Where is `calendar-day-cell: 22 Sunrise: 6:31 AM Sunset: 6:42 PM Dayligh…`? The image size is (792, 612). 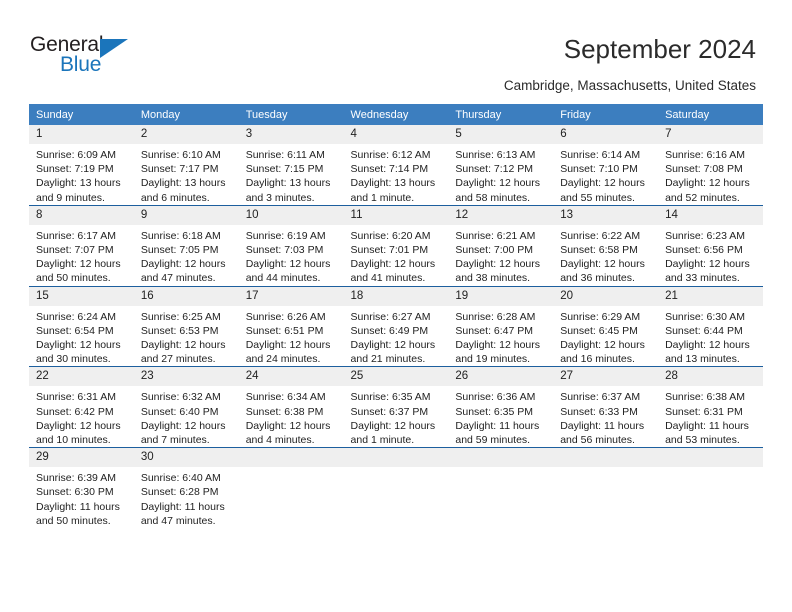
calendar-day-cell: 22 Sunrise: 6:31 AM Sunset: 6:42 PM Dayligh… is located at coordinates (81, 407).